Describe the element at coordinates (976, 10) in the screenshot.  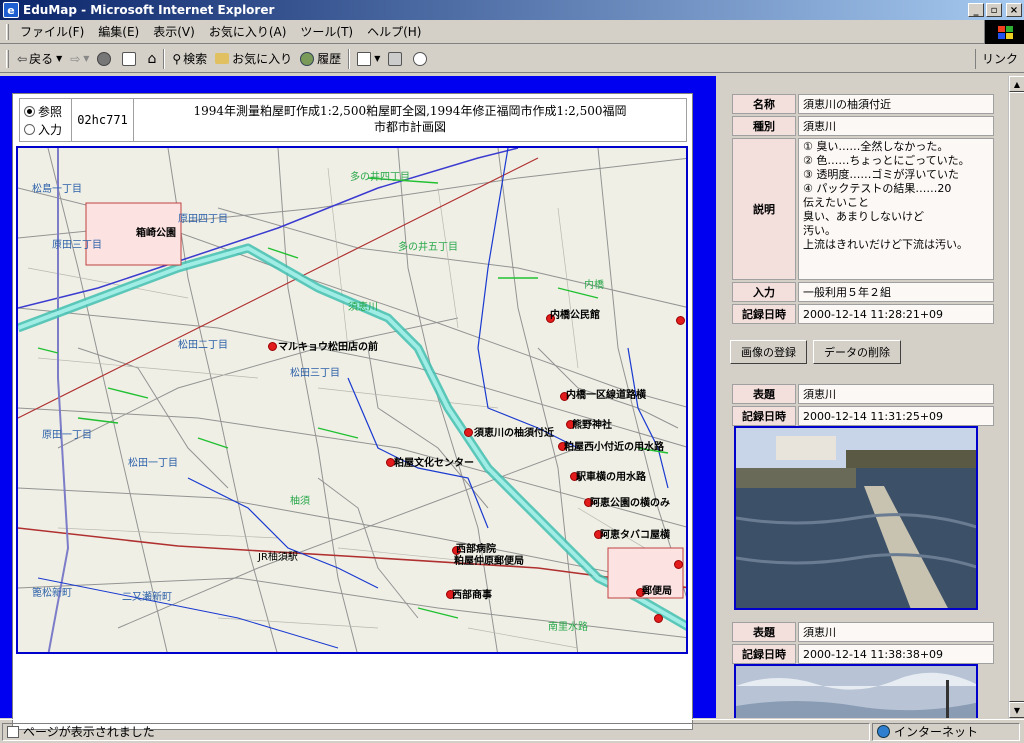
I see `minimize-button: _` at that location.